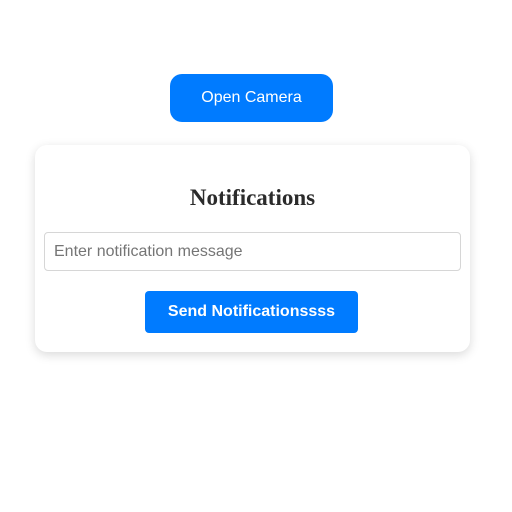 The height and width of the screenshot is (512, 512). Describe the element at coordinates (251, 98) in the screenshot. I see `open-camera-button: Open Camera` at that location.